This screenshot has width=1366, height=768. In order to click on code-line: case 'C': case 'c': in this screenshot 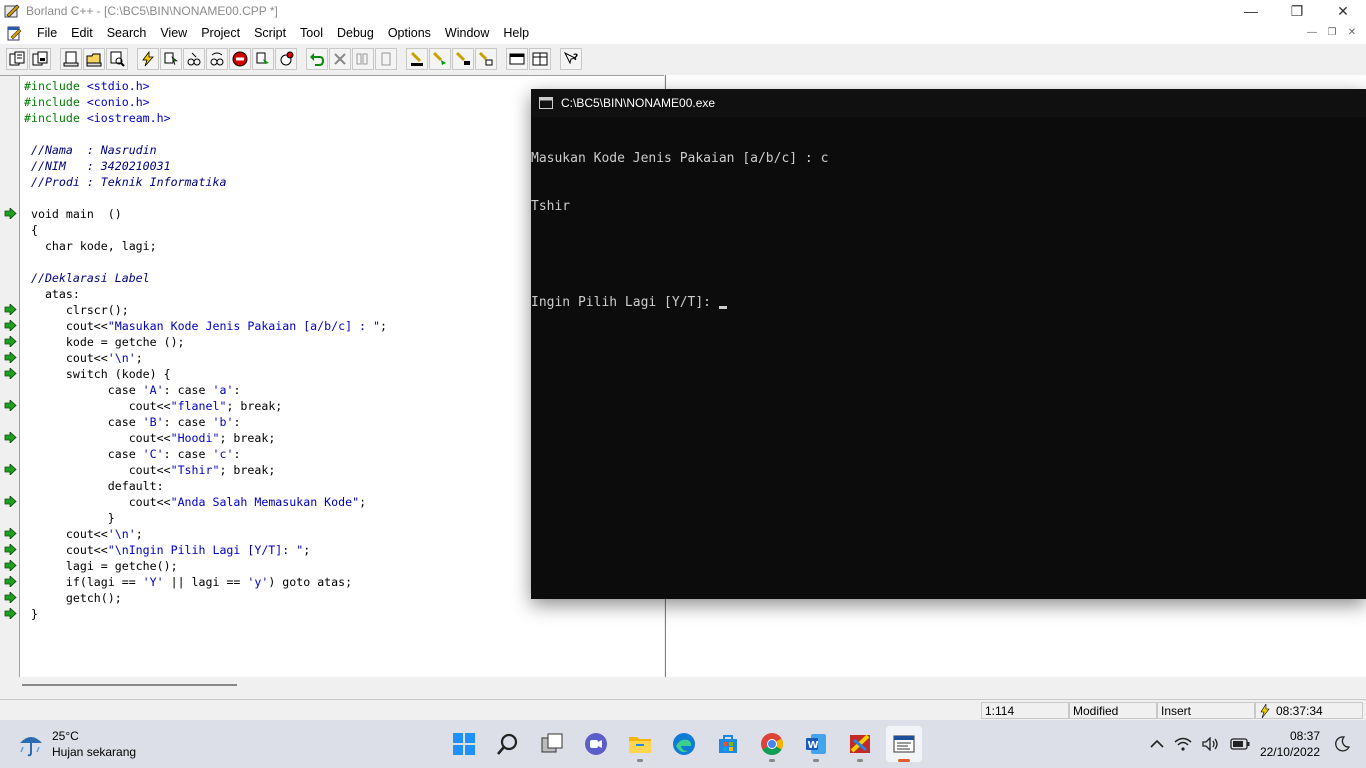, I will do `click(205, 454)`.